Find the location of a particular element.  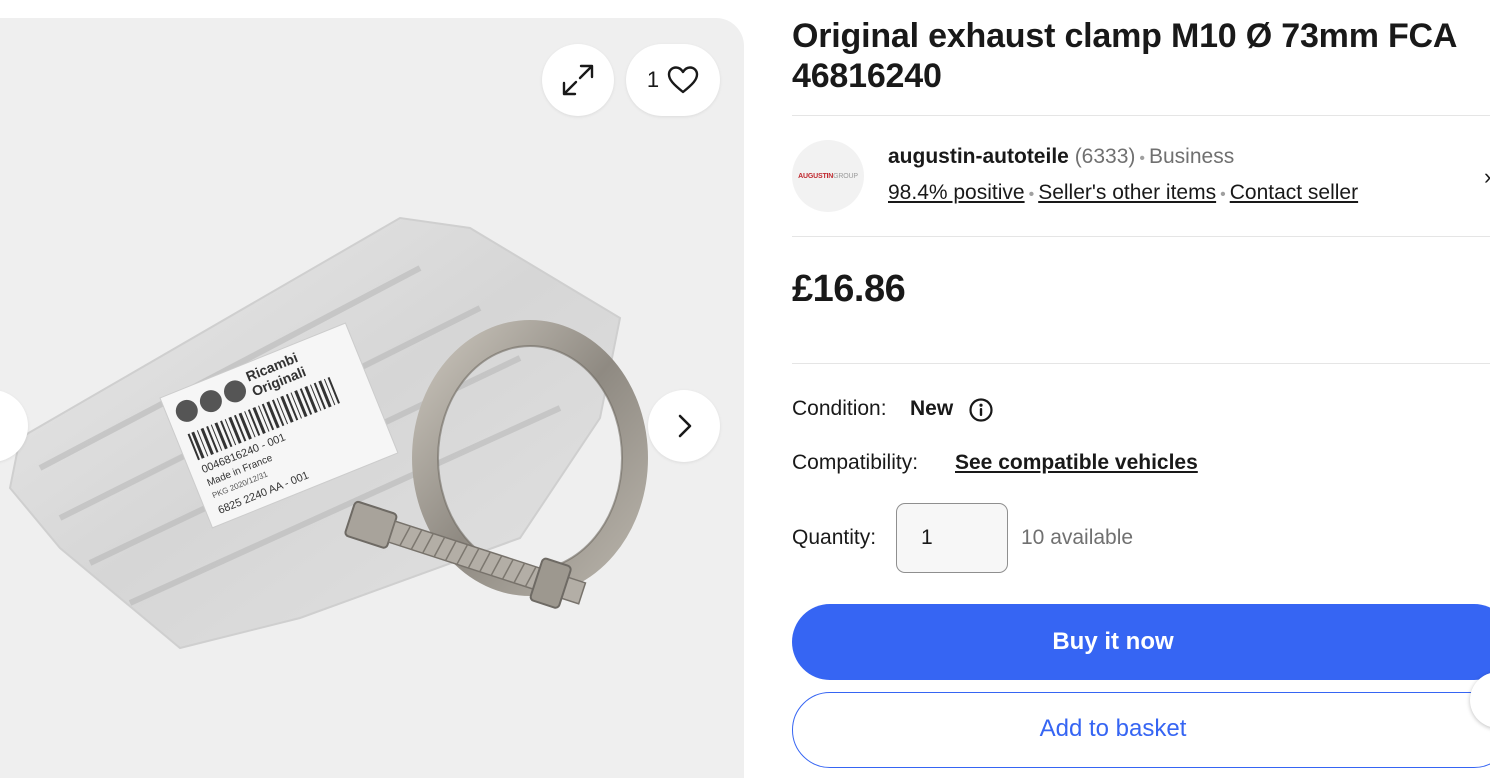

price: £16.86 is located at coordinates (849, 289).